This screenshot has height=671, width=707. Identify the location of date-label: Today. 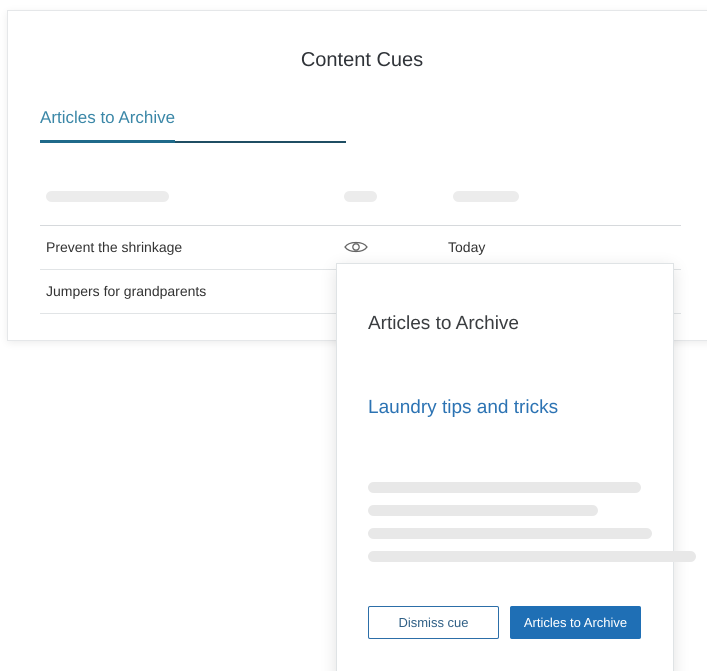
(467, 247).